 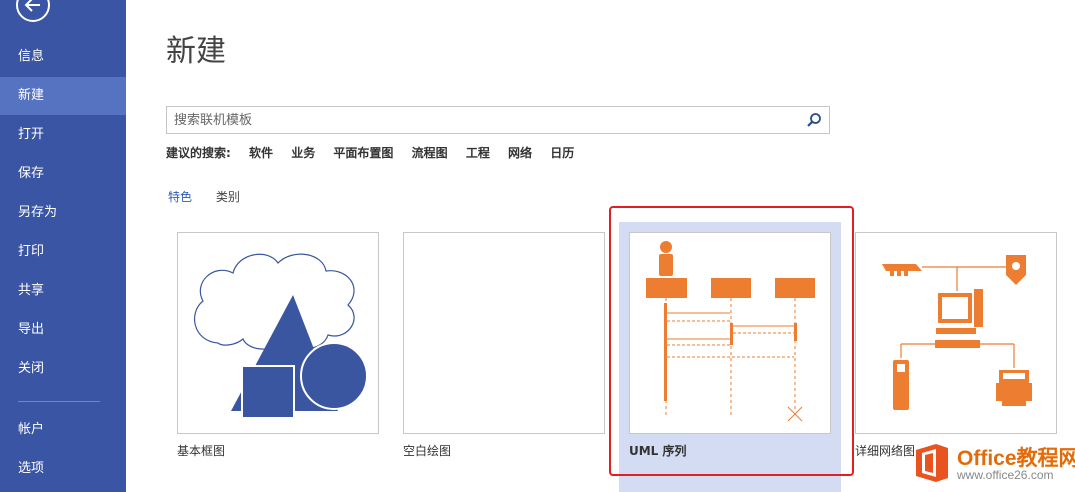 I want to click on back-button, so click(x=33, y=11).